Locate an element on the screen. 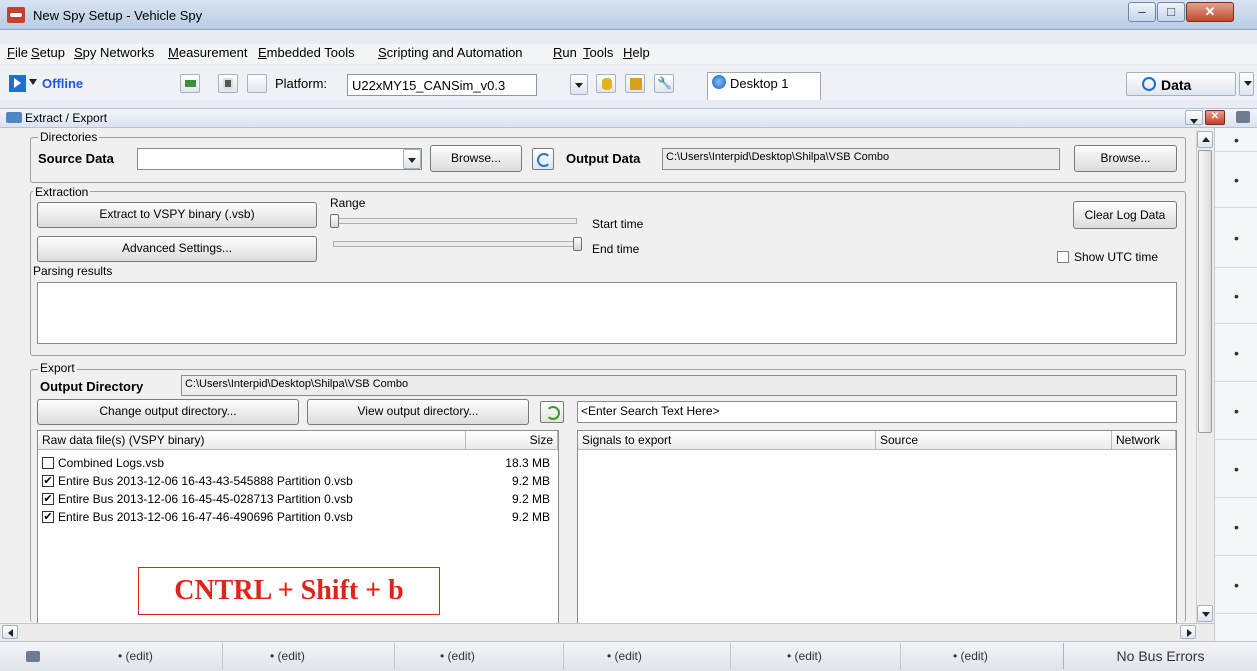 The height and width of the screenshot is (671, 1257). panel-title: Extract / Export is located at coordinates (66, 118).